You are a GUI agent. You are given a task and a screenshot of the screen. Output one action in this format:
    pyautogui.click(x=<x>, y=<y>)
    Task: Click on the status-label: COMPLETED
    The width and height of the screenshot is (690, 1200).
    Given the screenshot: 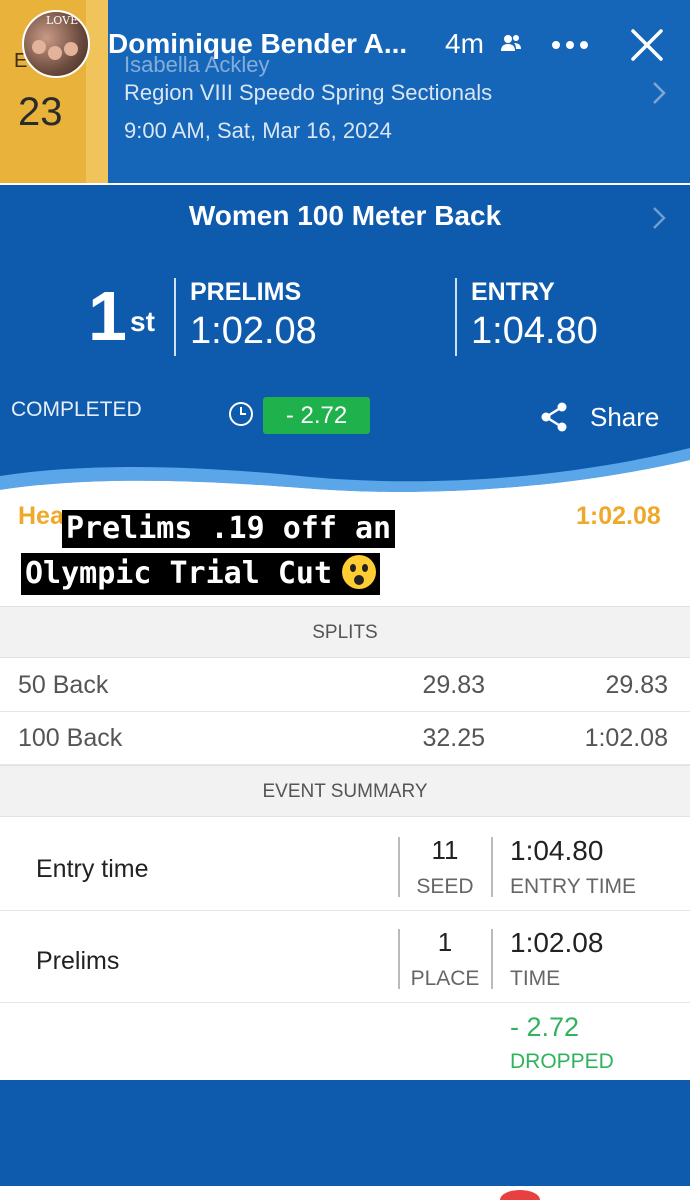 What is the action you would take?
    pyautogui.click(x=76, y=409)
    